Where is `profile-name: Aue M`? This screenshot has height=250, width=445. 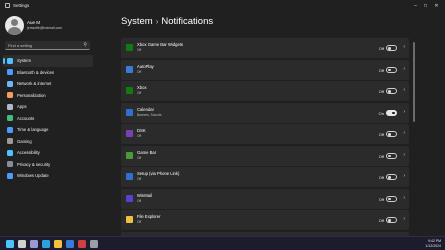 profile-name: Aue M is located at coordinates (34, 22).